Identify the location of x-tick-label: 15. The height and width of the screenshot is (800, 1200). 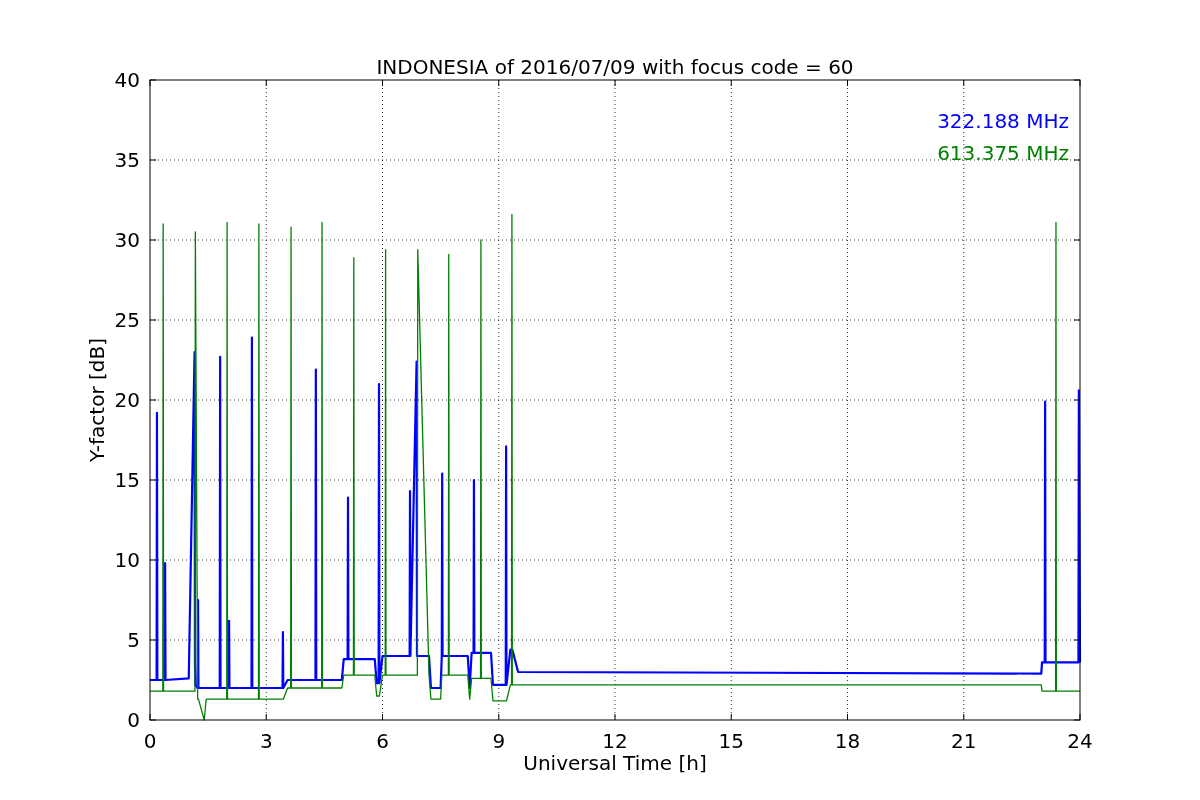
(731, 741).